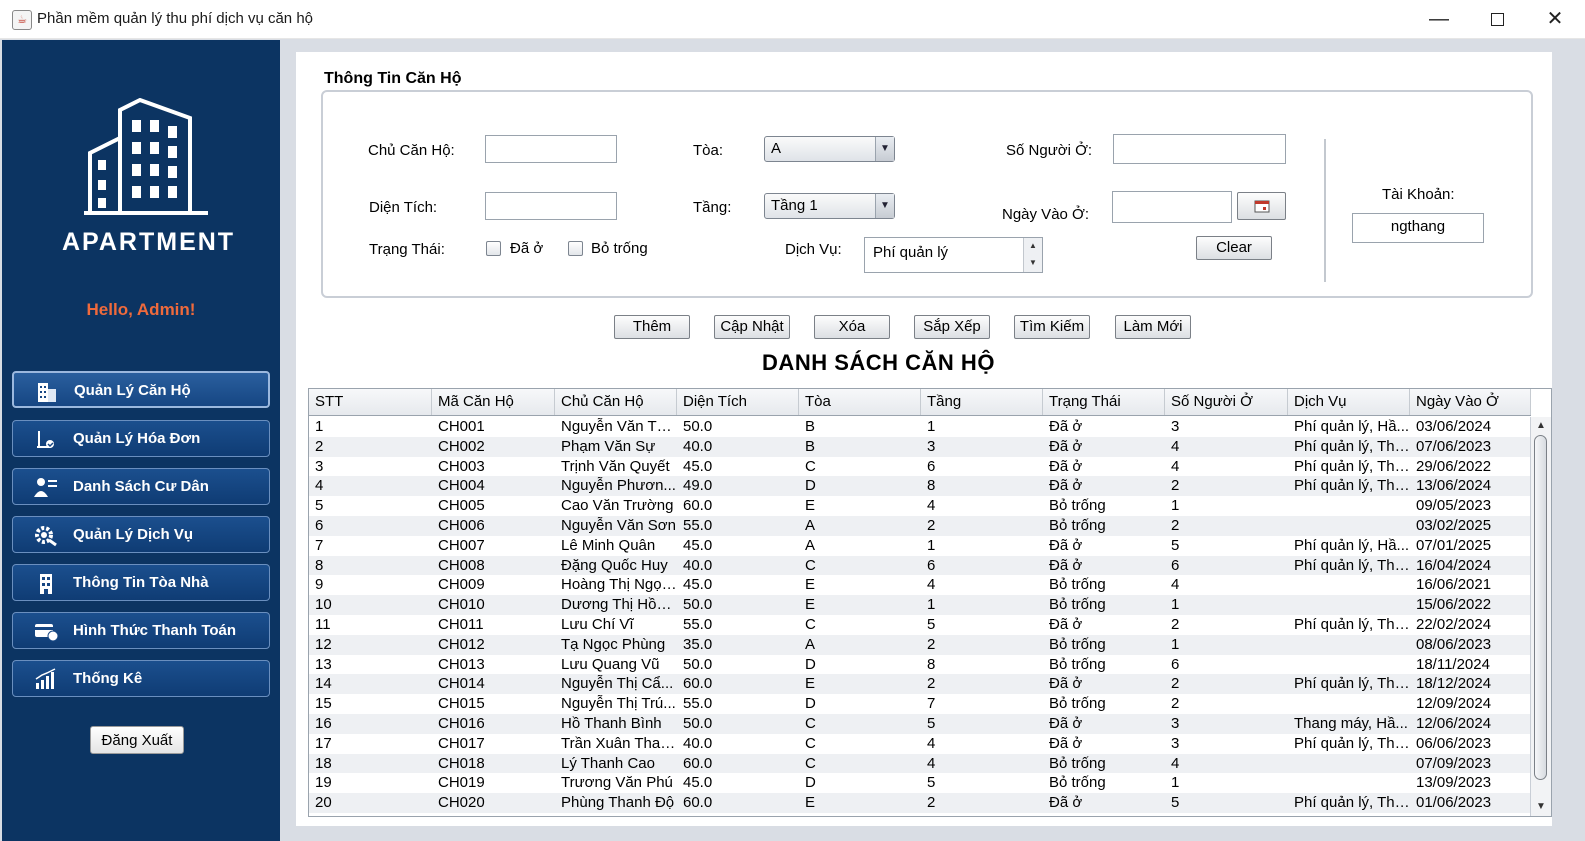  What do you see at coordinates (1497, 19) in the screenshot?
I see `maximize-button` at bounding box center [1497, 19].